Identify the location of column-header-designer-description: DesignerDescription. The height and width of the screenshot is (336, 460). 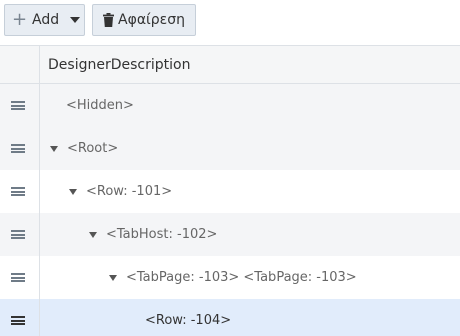
(119, 65).